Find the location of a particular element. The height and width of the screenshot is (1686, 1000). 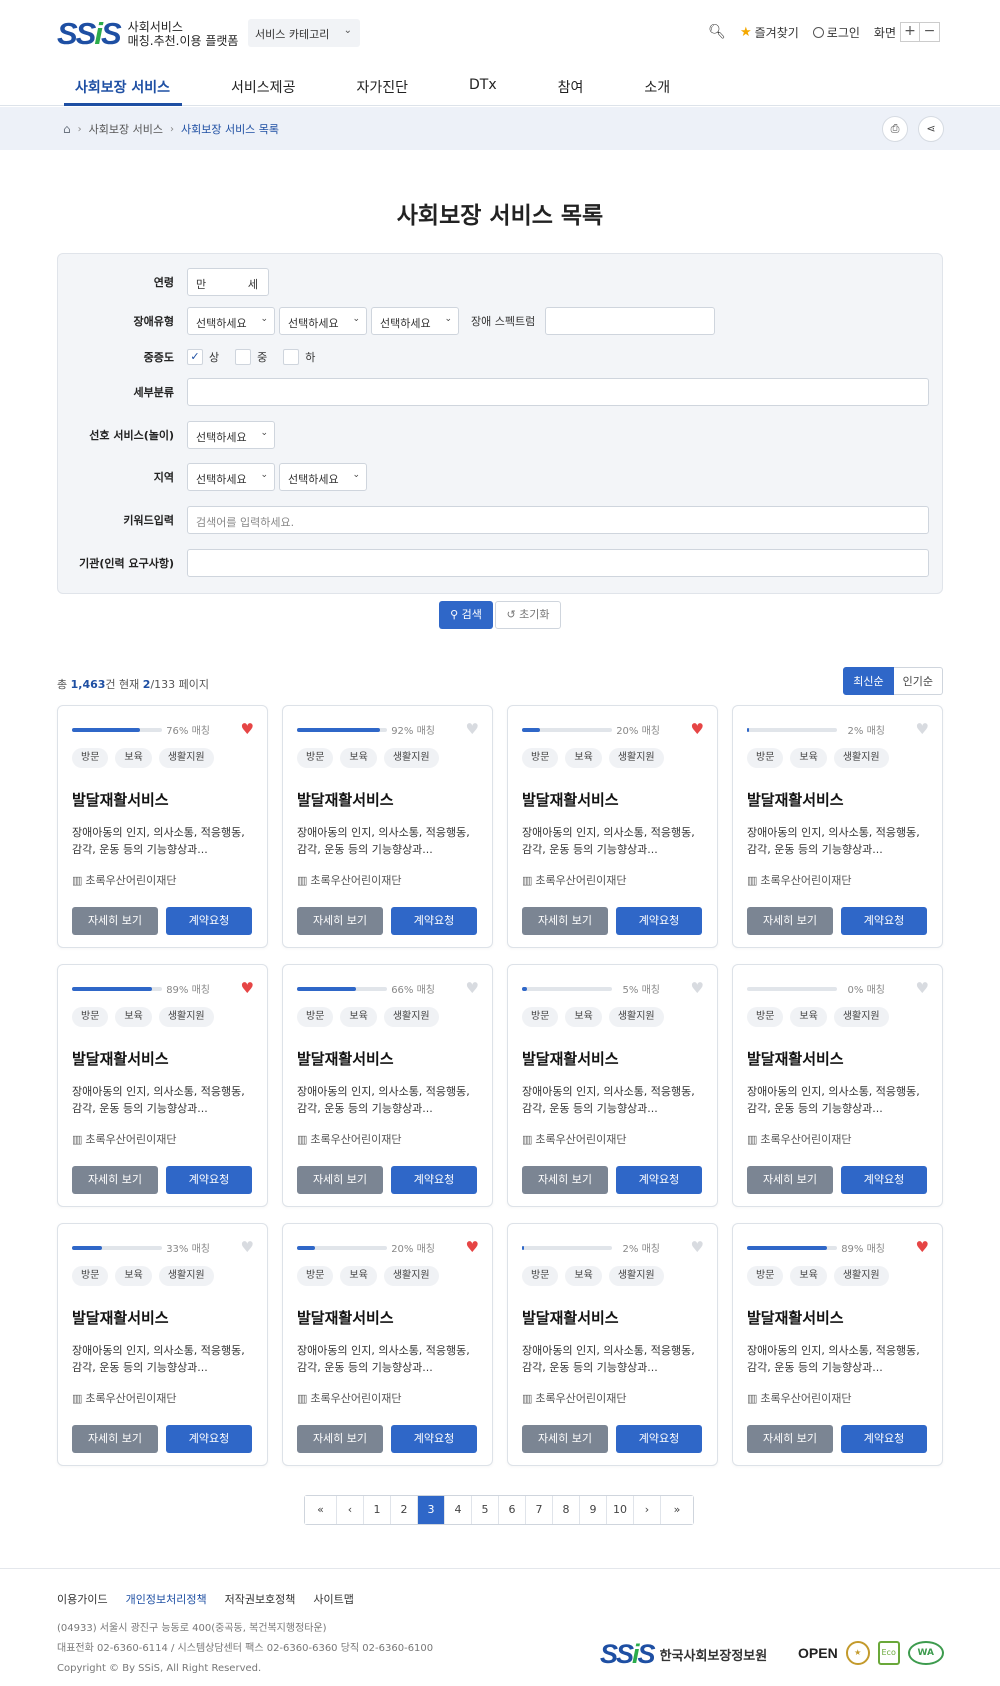

first-page-button: « is located at coordinates (321, 1510).